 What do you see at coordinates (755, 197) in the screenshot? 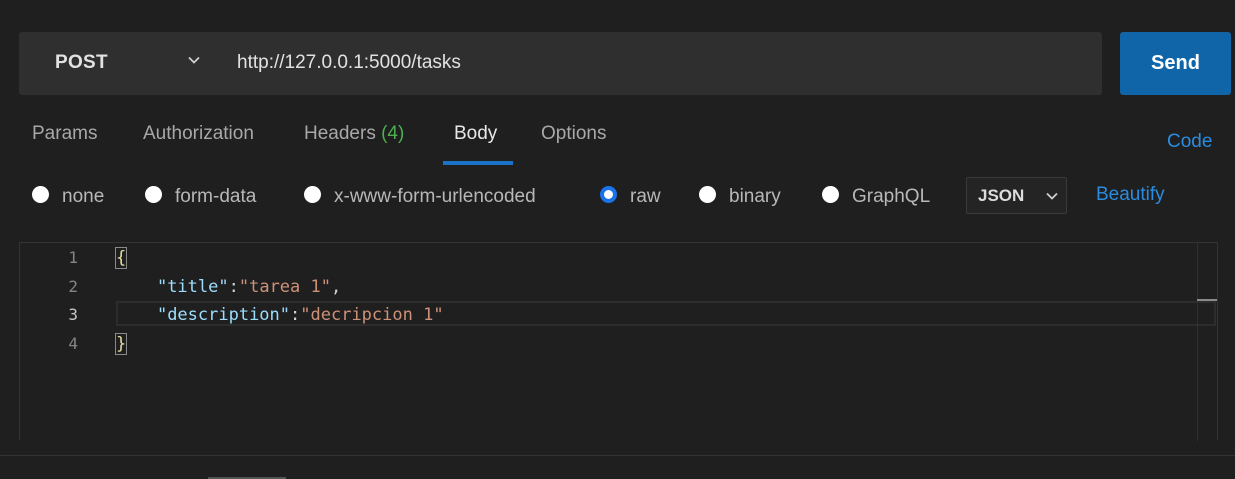
I see `radio-label-binary: binary` at bounding box center [755, 197].